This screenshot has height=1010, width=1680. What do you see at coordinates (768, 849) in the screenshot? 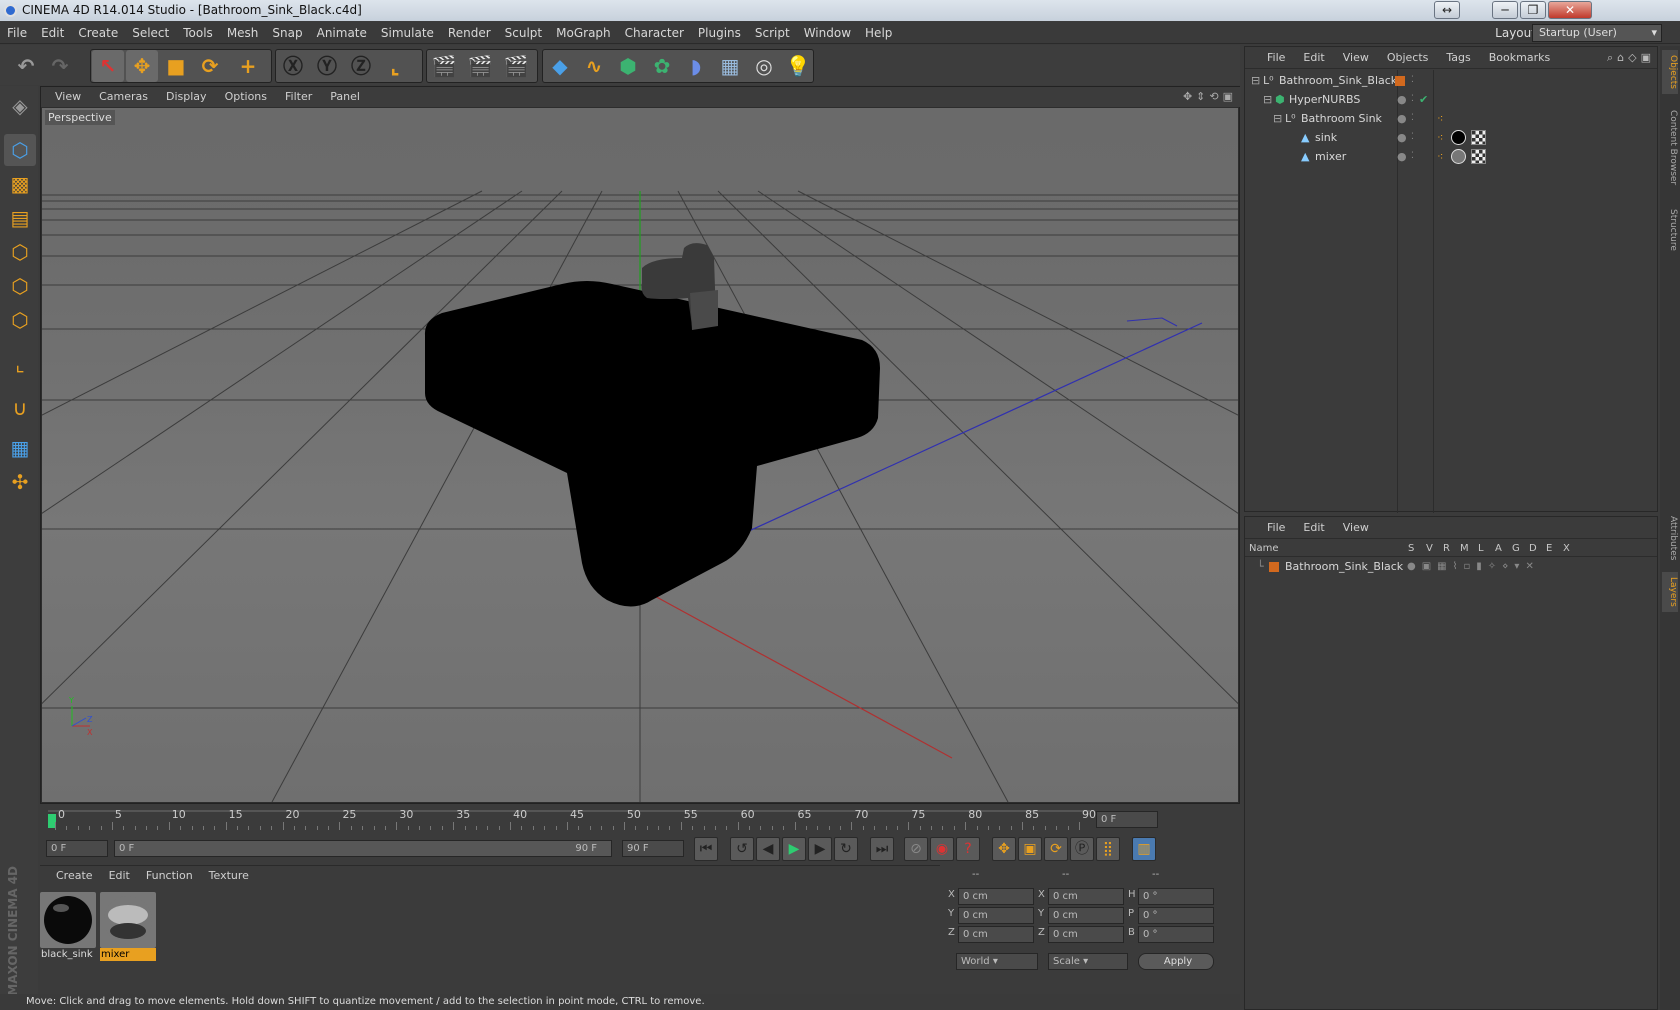
I see `previous-frame-icon: ◀` at bounding box center [768, 849].